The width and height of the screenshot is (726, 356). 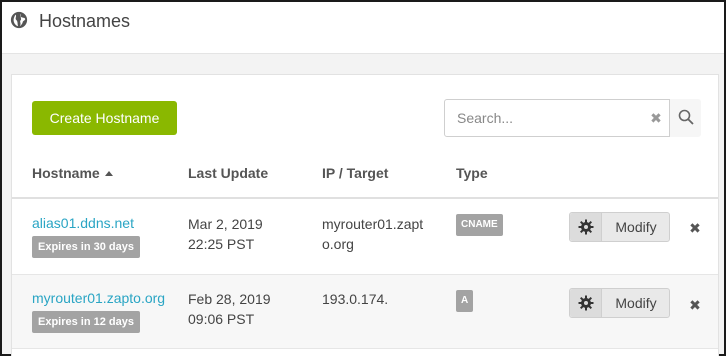 I want to click on search-icon, so click(x=686, y=117).